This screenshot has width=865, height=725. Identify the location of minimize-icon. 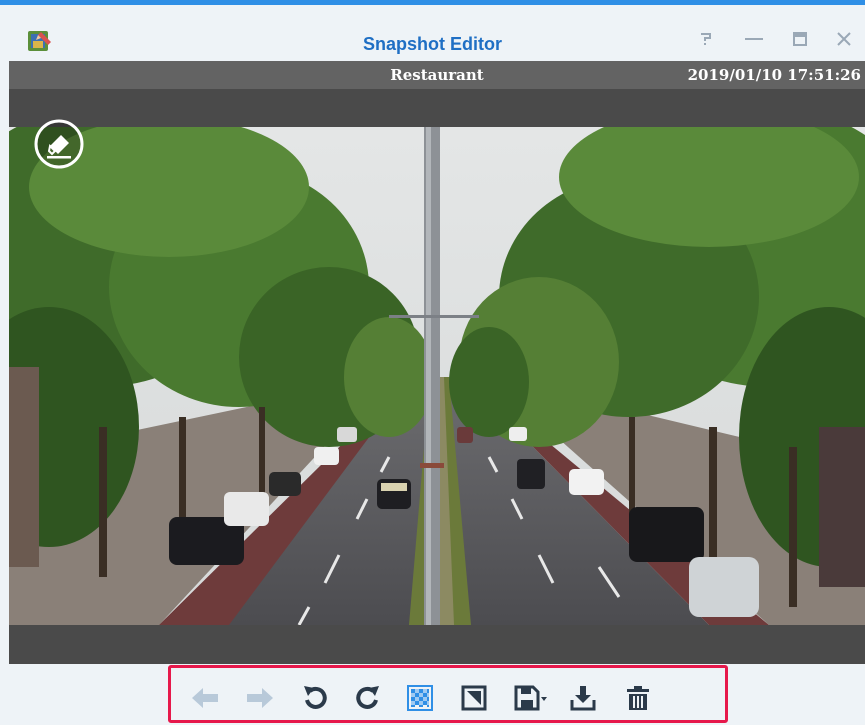
(754, 39).